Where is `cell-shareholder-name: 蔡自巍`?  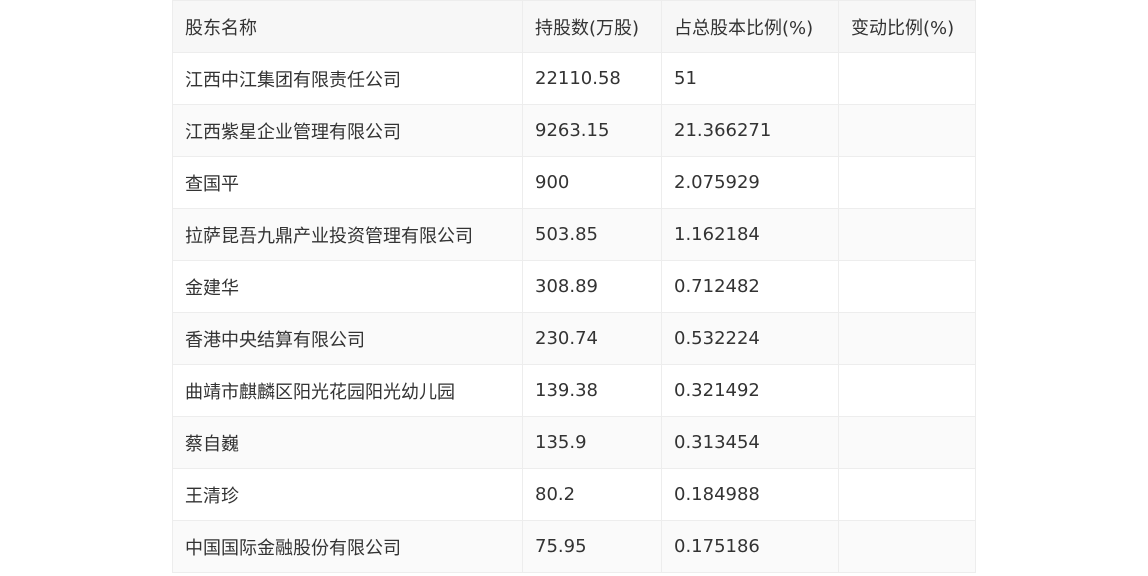 cell-shareholder-name: 蔡自巍 is located at coordinates (347, 442).